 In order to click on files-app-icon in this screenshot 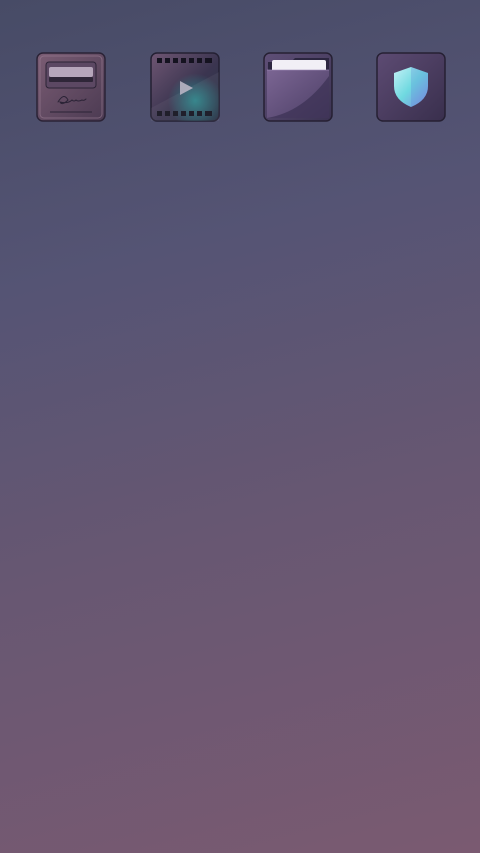, I will do `click(298, 87)`.